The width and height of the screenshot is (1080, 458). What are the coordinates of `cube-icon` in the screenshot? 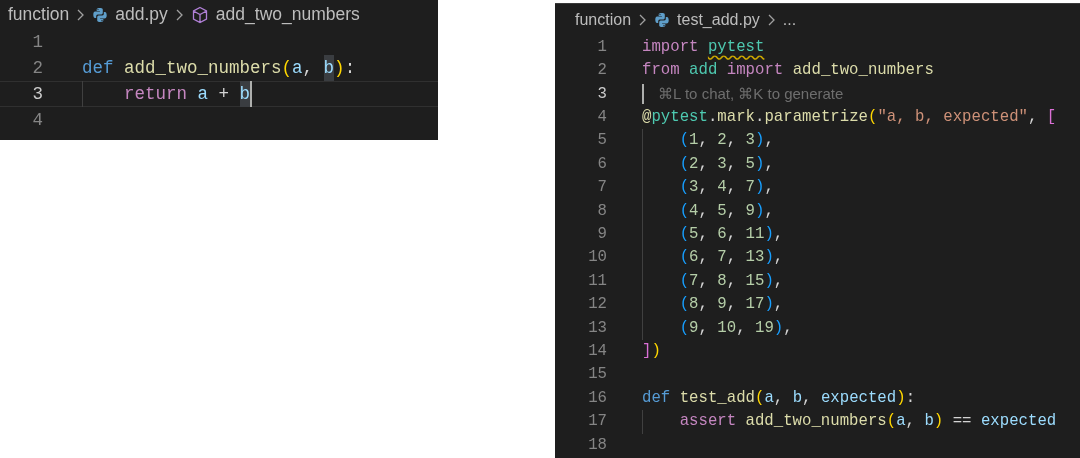 It's located at (199, 14).